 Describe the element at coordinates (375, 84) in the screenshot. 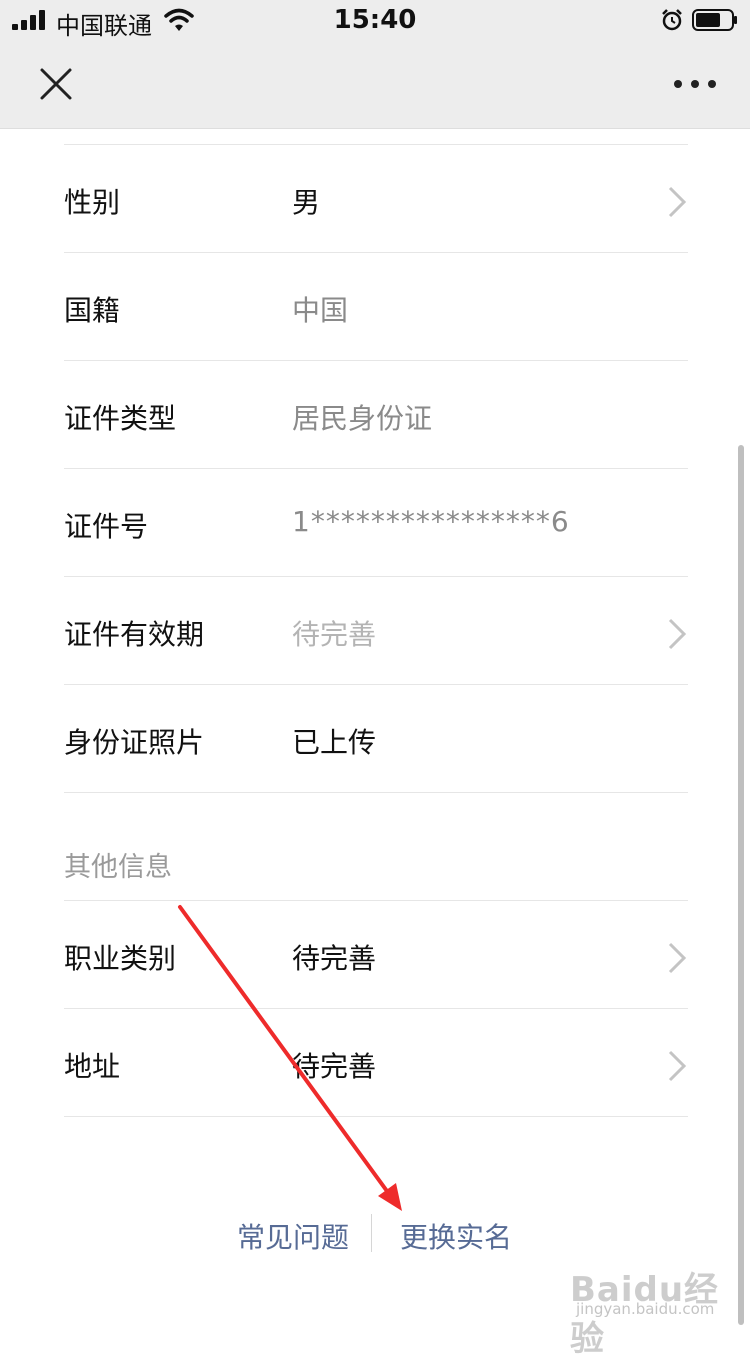

I see `navigation-bar` at that location.